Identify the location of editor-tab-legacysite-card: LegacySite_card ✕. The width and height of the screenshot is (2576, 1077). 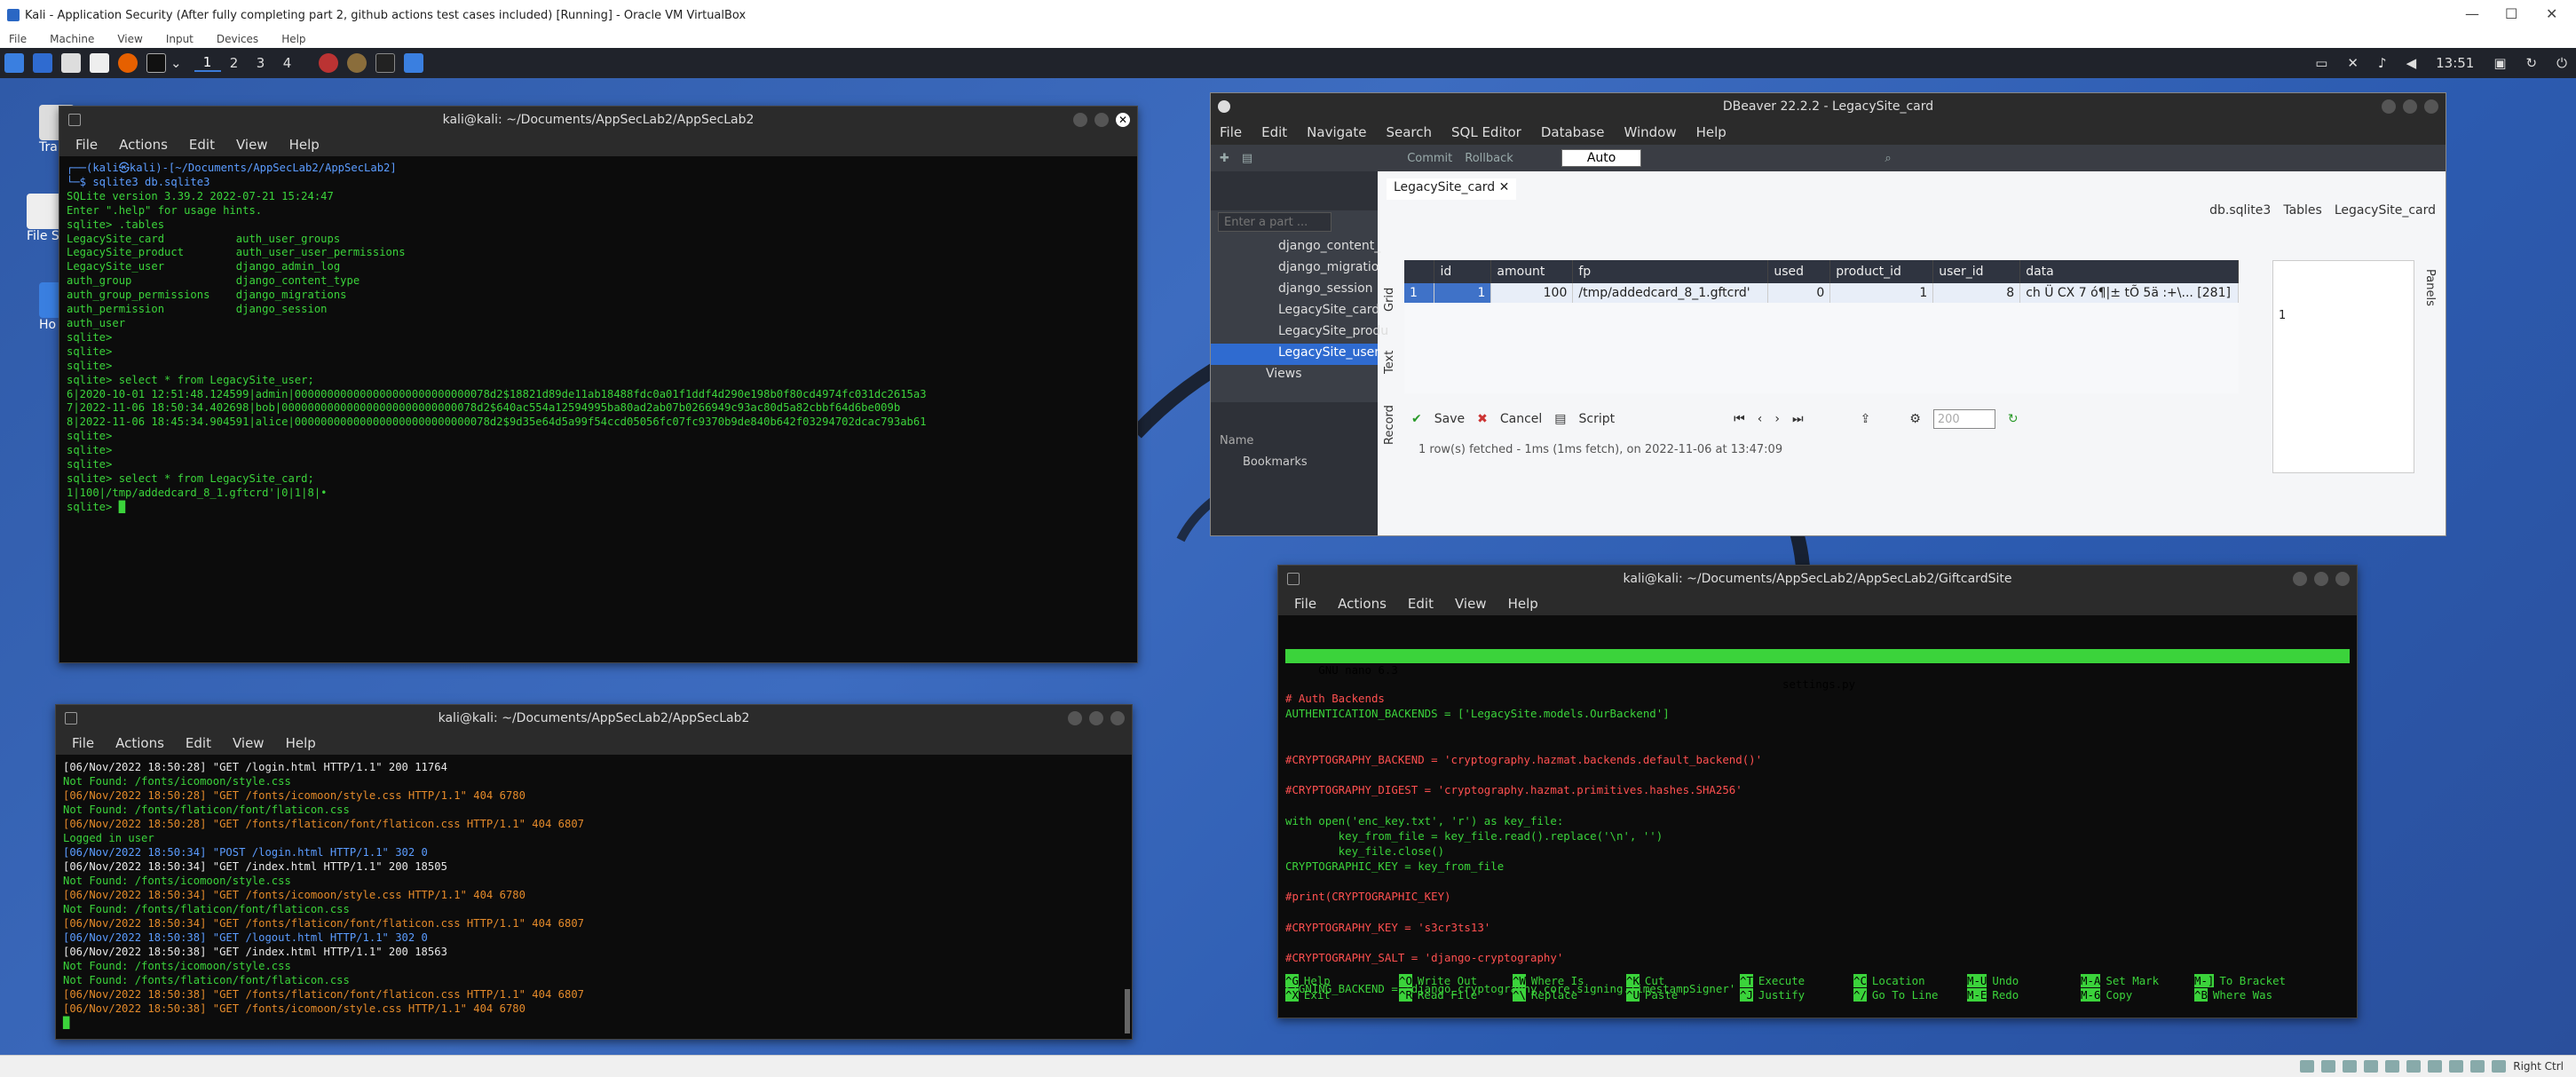
(1452, 189).